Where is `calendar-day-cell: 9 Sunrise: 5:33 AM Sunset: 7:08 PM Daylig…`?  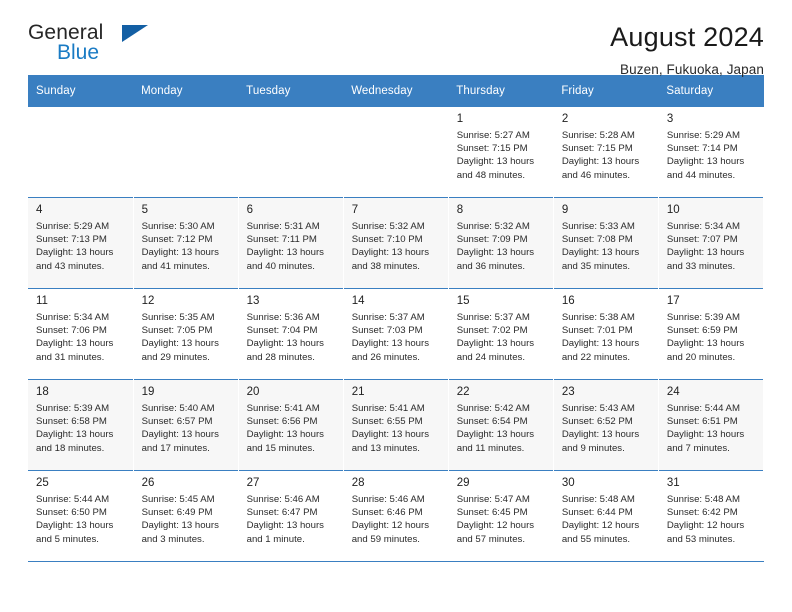 calendar-day-cell: 9 Sunrise: 5:33 AM Sunset: 7:08 PM Daylig… is located at coordinates (606, 243).